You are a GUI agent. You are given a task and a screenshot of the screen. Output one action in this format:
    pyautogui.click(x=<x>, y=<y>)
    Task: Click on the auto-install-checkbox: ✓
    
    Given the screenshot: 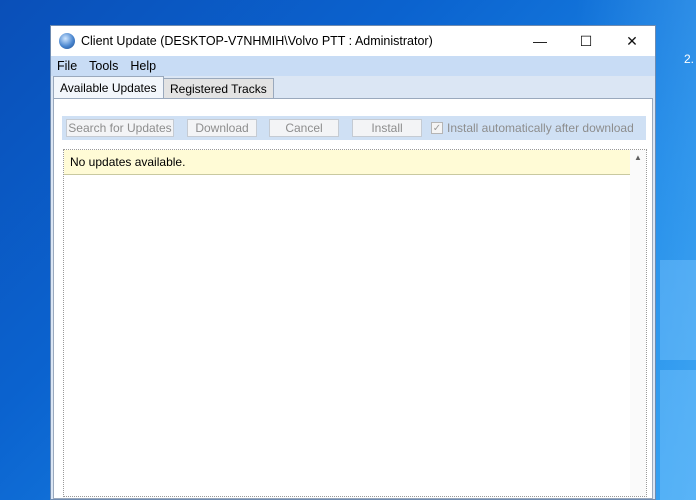 What is the action you would take?
    pyautogui.click(x=437, y=128)
    